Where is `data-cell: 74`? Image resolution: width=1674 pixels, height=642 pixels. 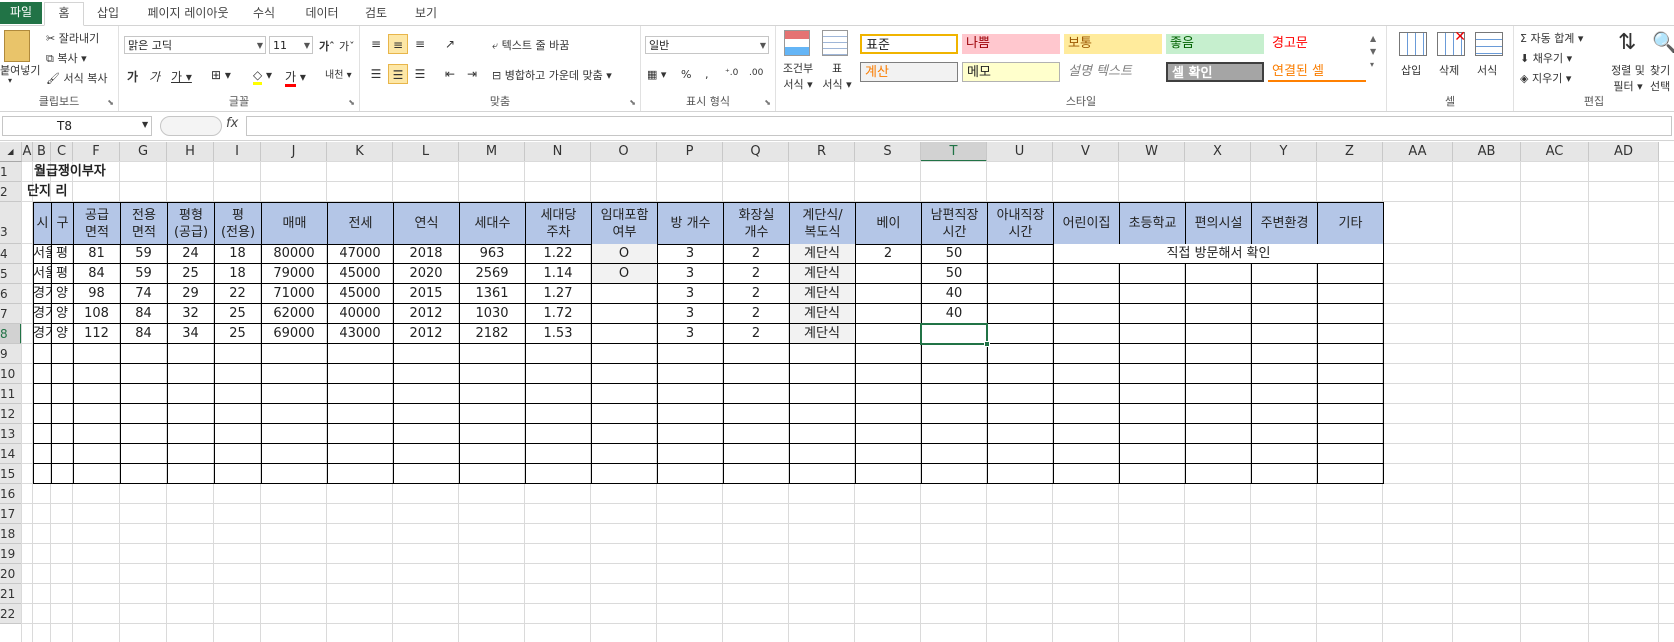
data-cell: 74 is located at coordinates (143, 294).